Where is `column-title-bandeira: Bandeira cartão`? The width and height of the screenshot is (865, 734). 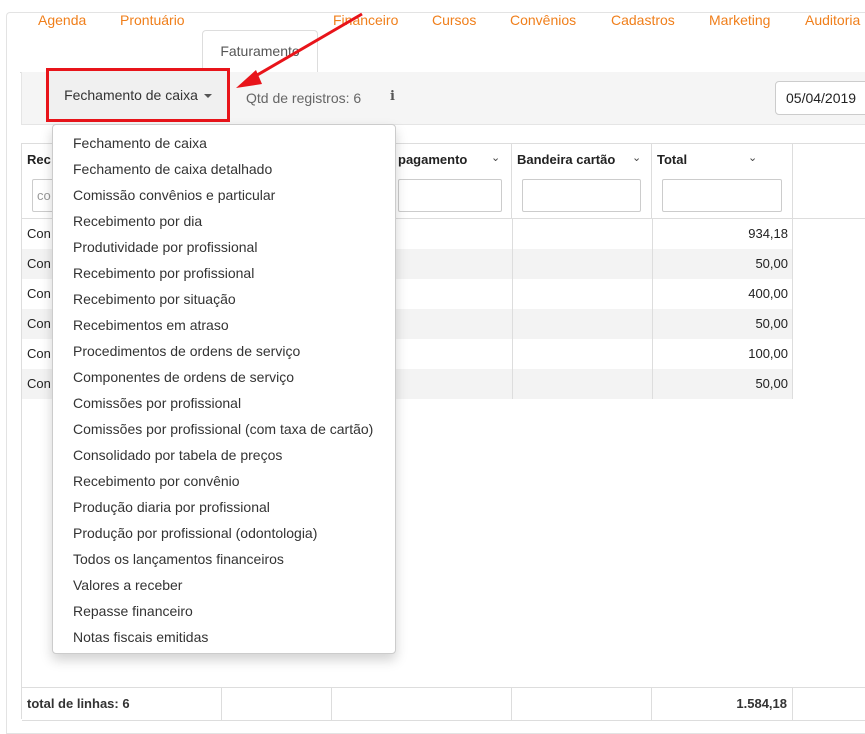 column-title-bandeira: Bandeira cartão is located at coordinates (566, 159).